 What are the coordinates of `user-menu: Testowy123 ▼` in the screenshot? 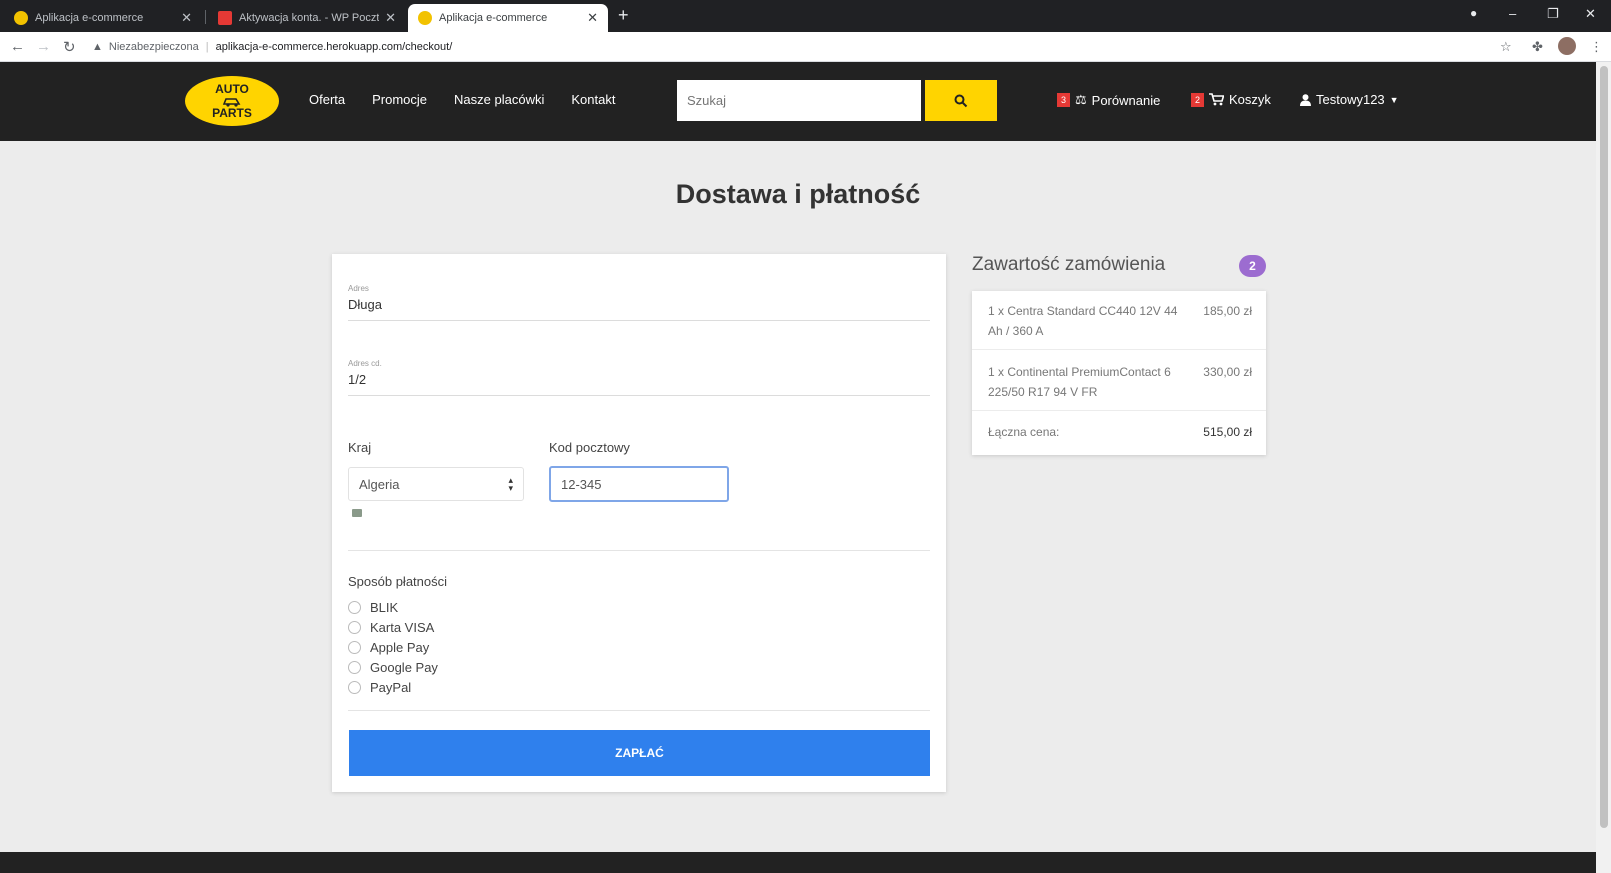 It's located at (1349, 99).